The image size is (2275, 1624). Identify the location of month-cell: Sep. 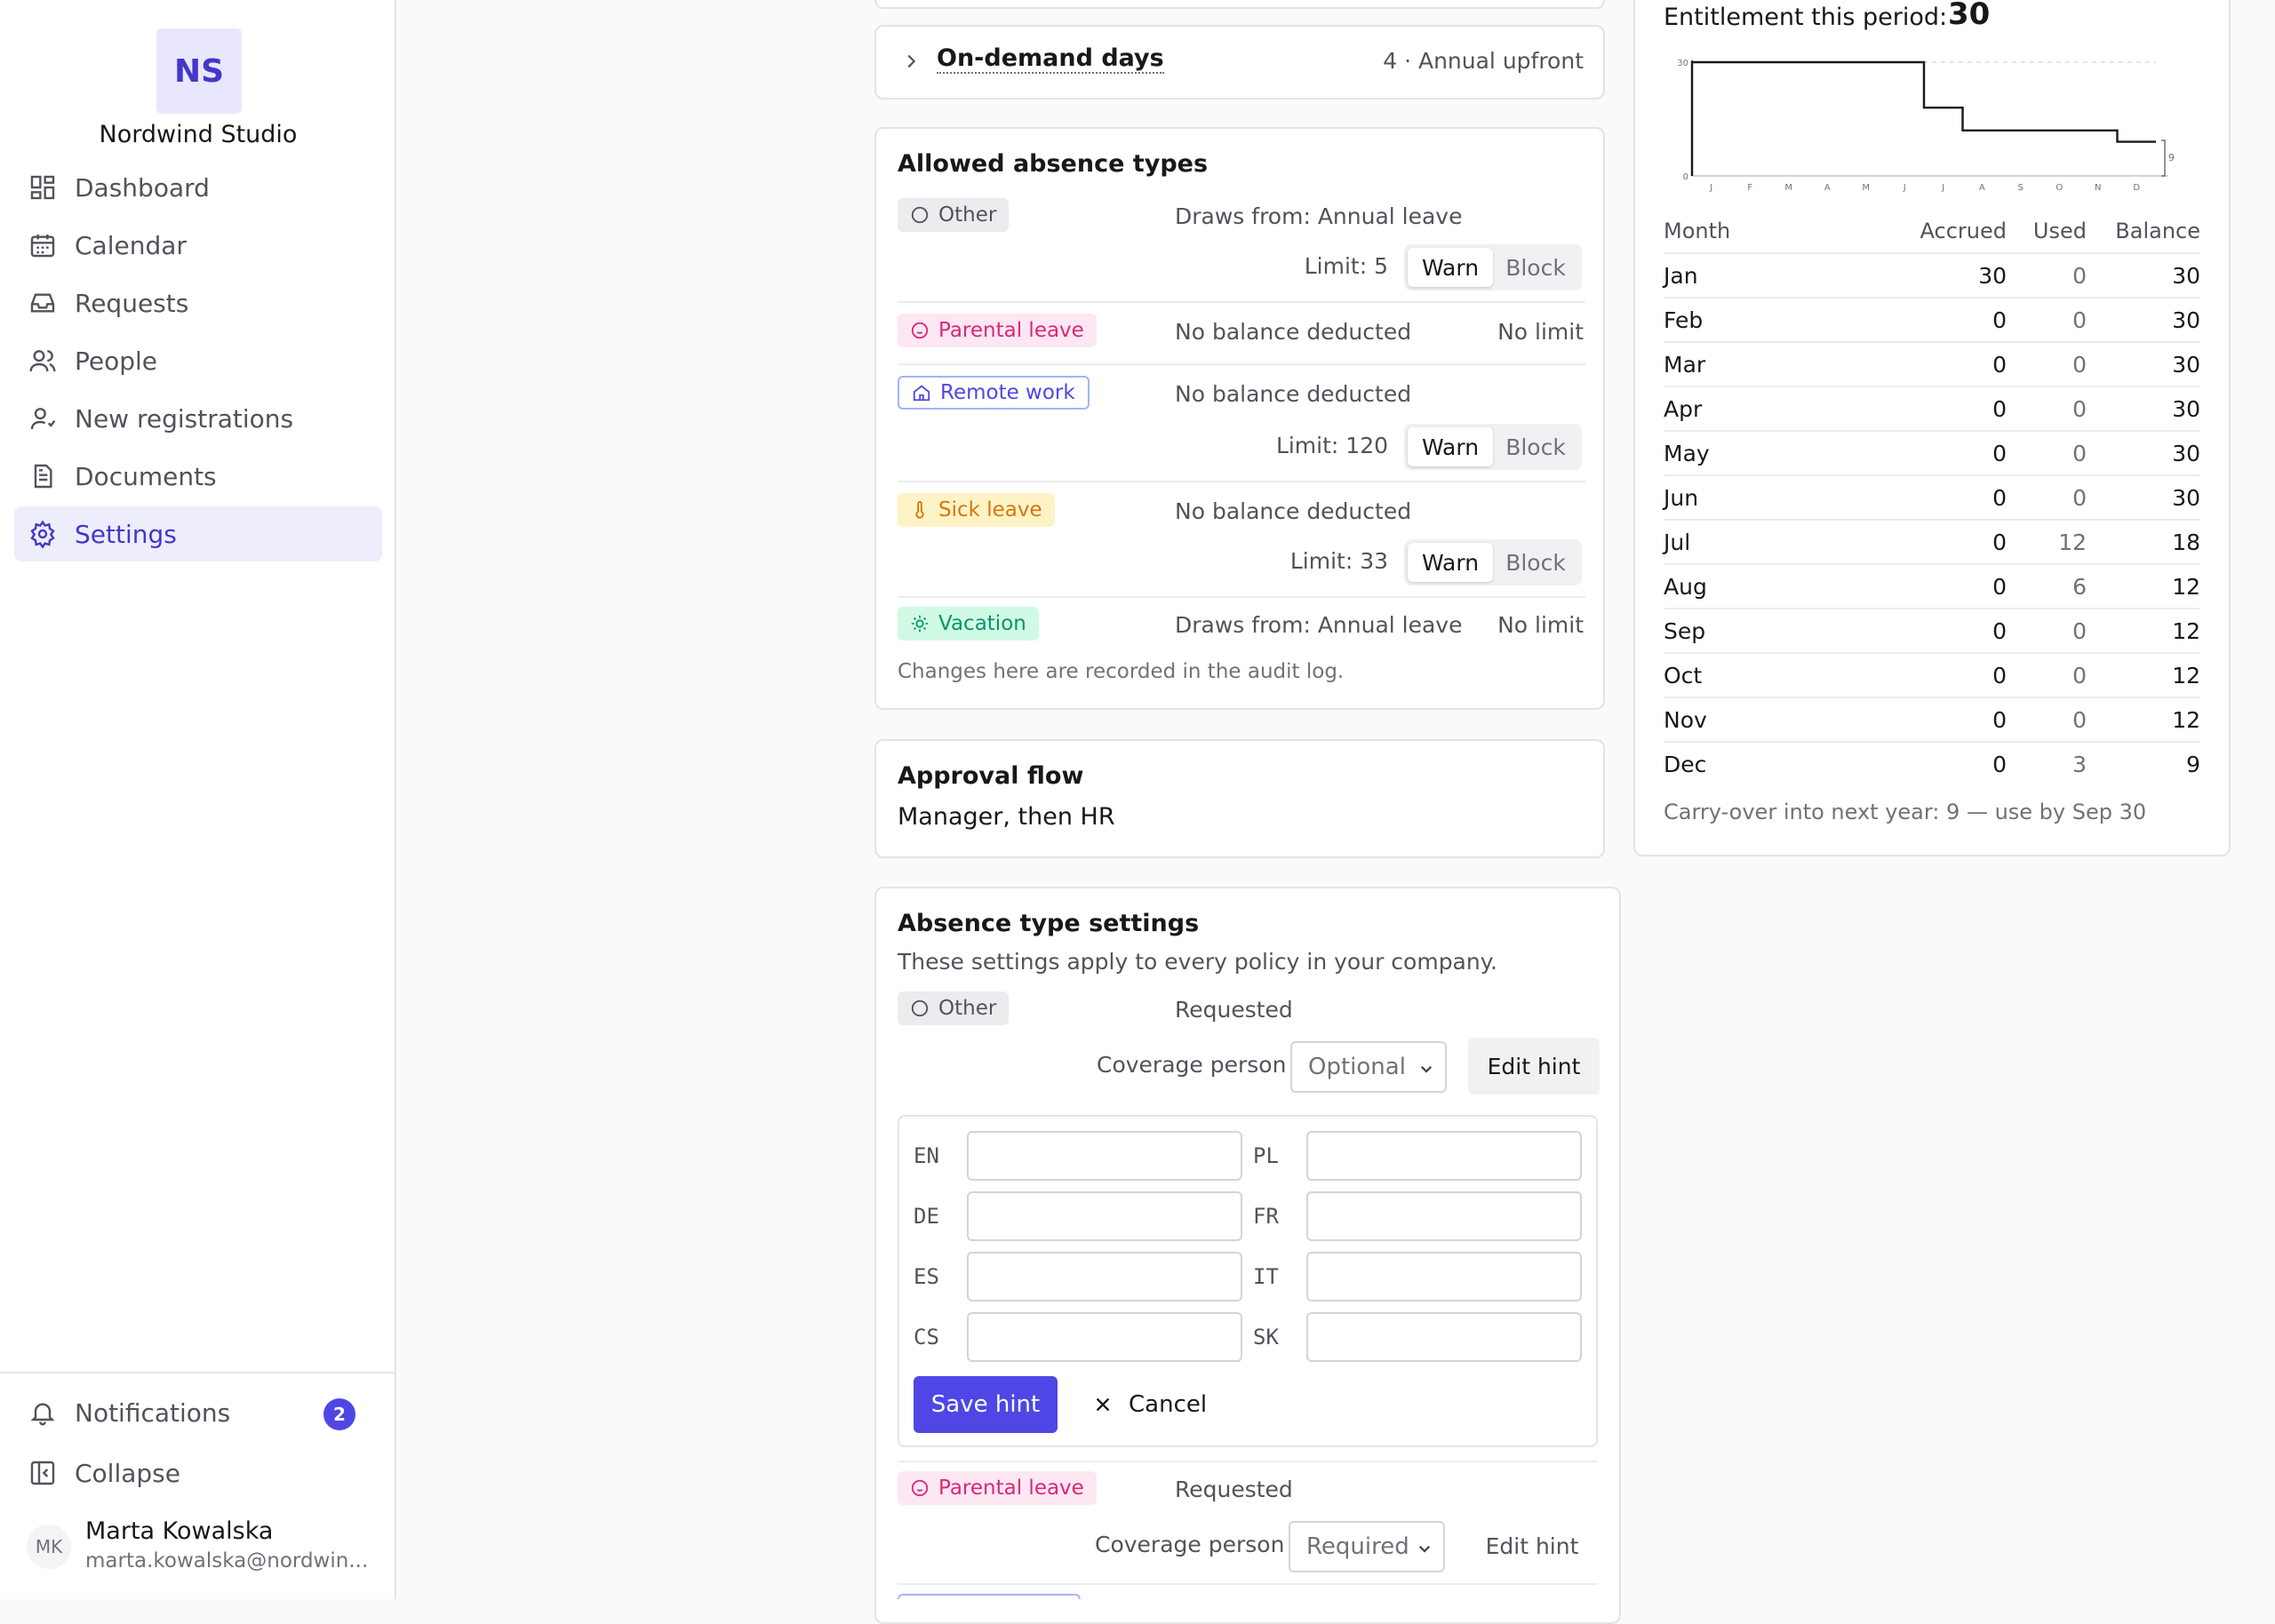
(1685, 631).